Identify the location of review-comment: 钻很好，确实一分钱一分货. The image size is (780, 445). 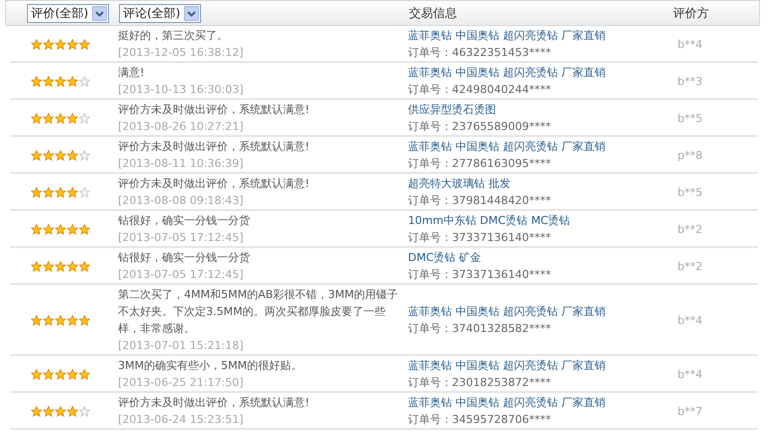
(184, 220).